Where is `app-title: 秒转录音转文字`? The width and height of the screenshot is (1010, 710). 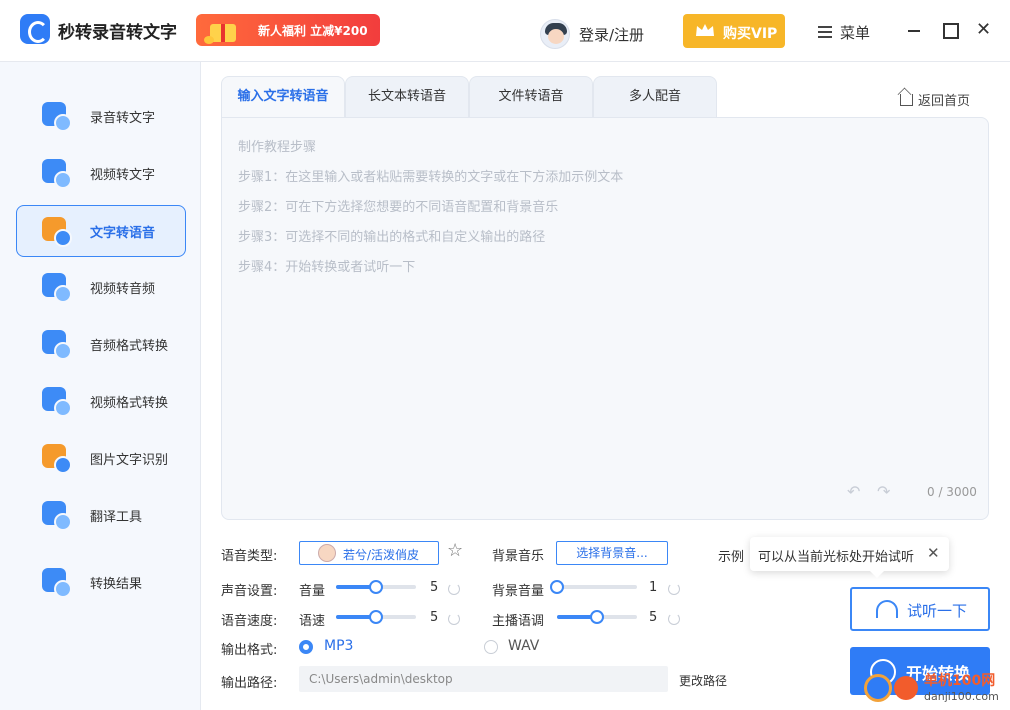 app-title: 秒转录音转文字 is located at coordinates (117, 33).